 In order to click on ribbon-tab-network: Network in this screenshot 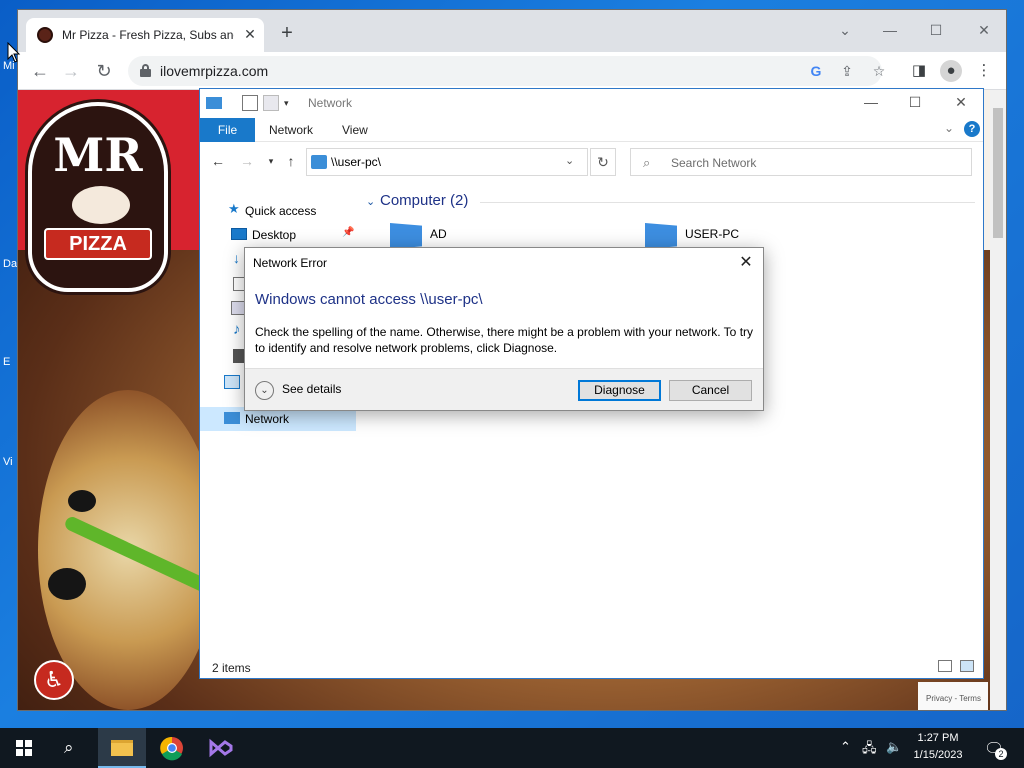, I will do `click(291, 130)`.